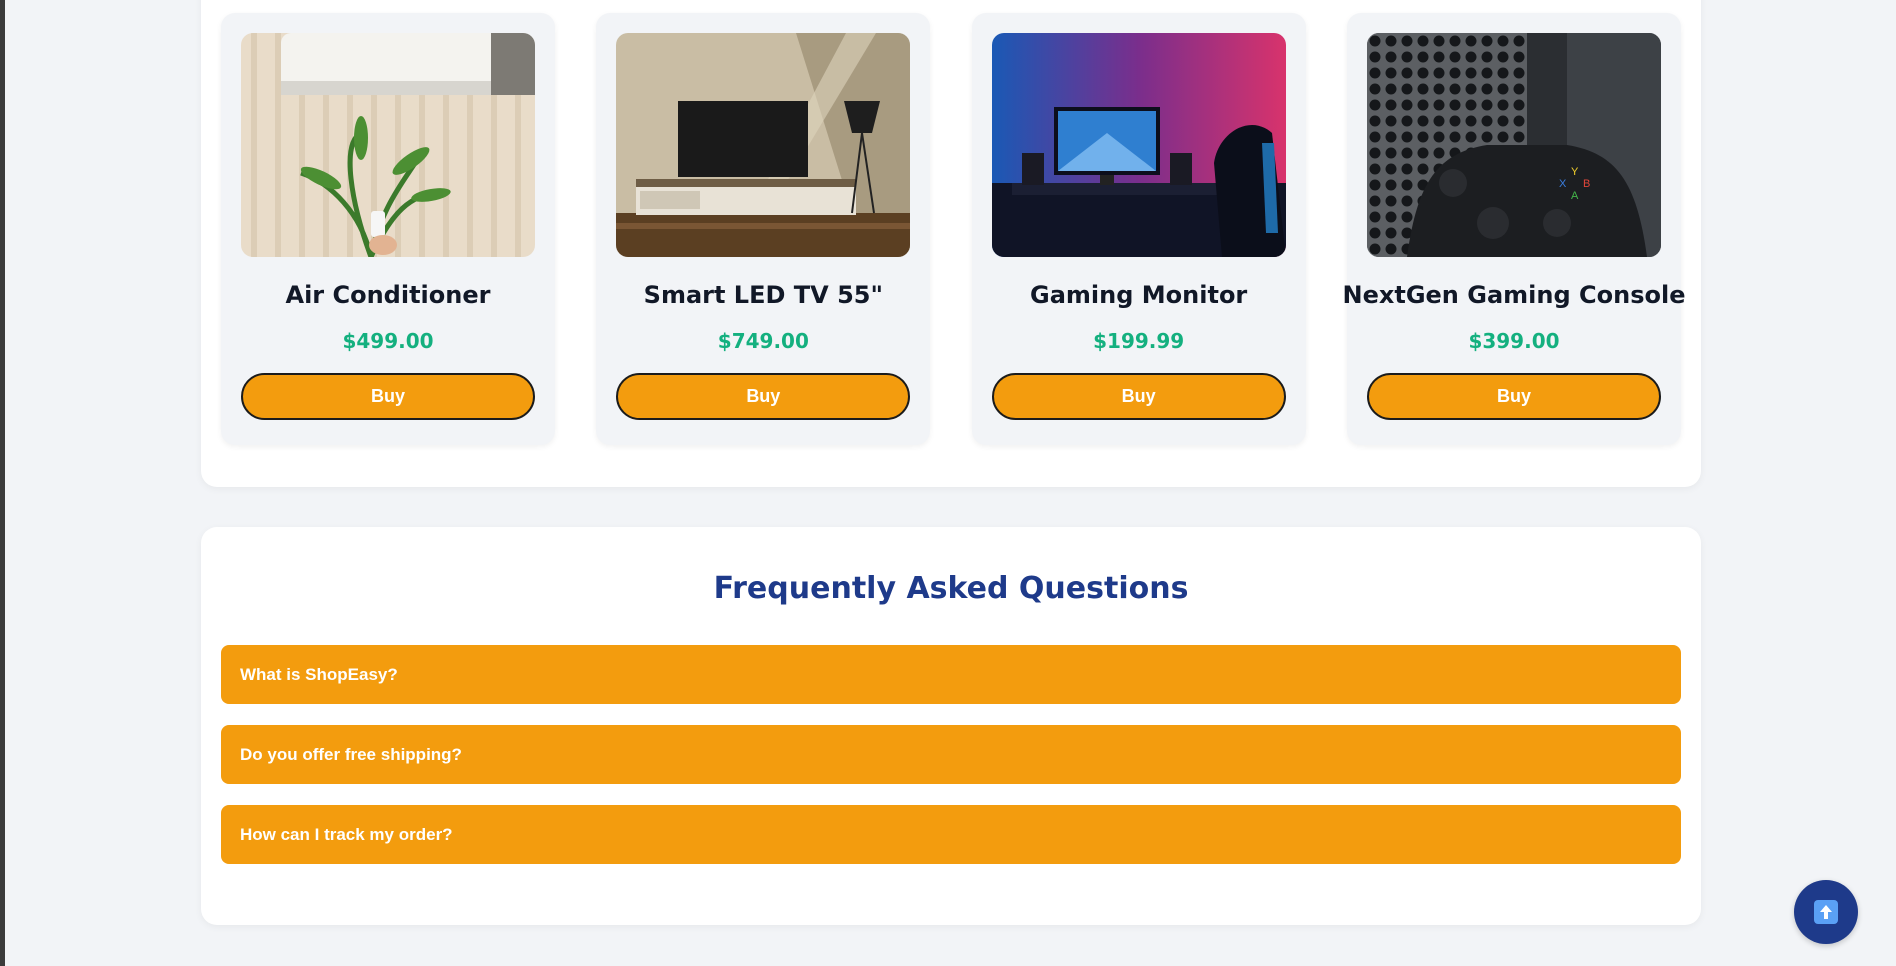 This screenshot has height=966, width=1896. Describe the element at coordinates (388, 145) in the screenshot. I see `air-conditioner-image` at that location.